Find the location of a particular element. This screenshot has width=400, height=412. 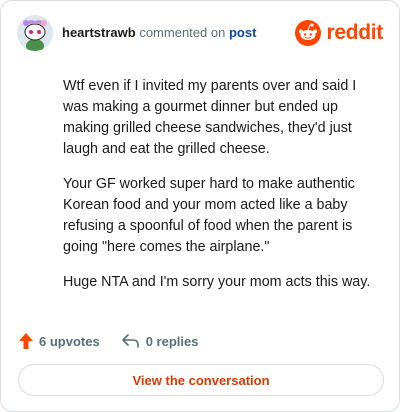

comment-meta: heartstrawb commented on post is located at coordinates (159, 32).